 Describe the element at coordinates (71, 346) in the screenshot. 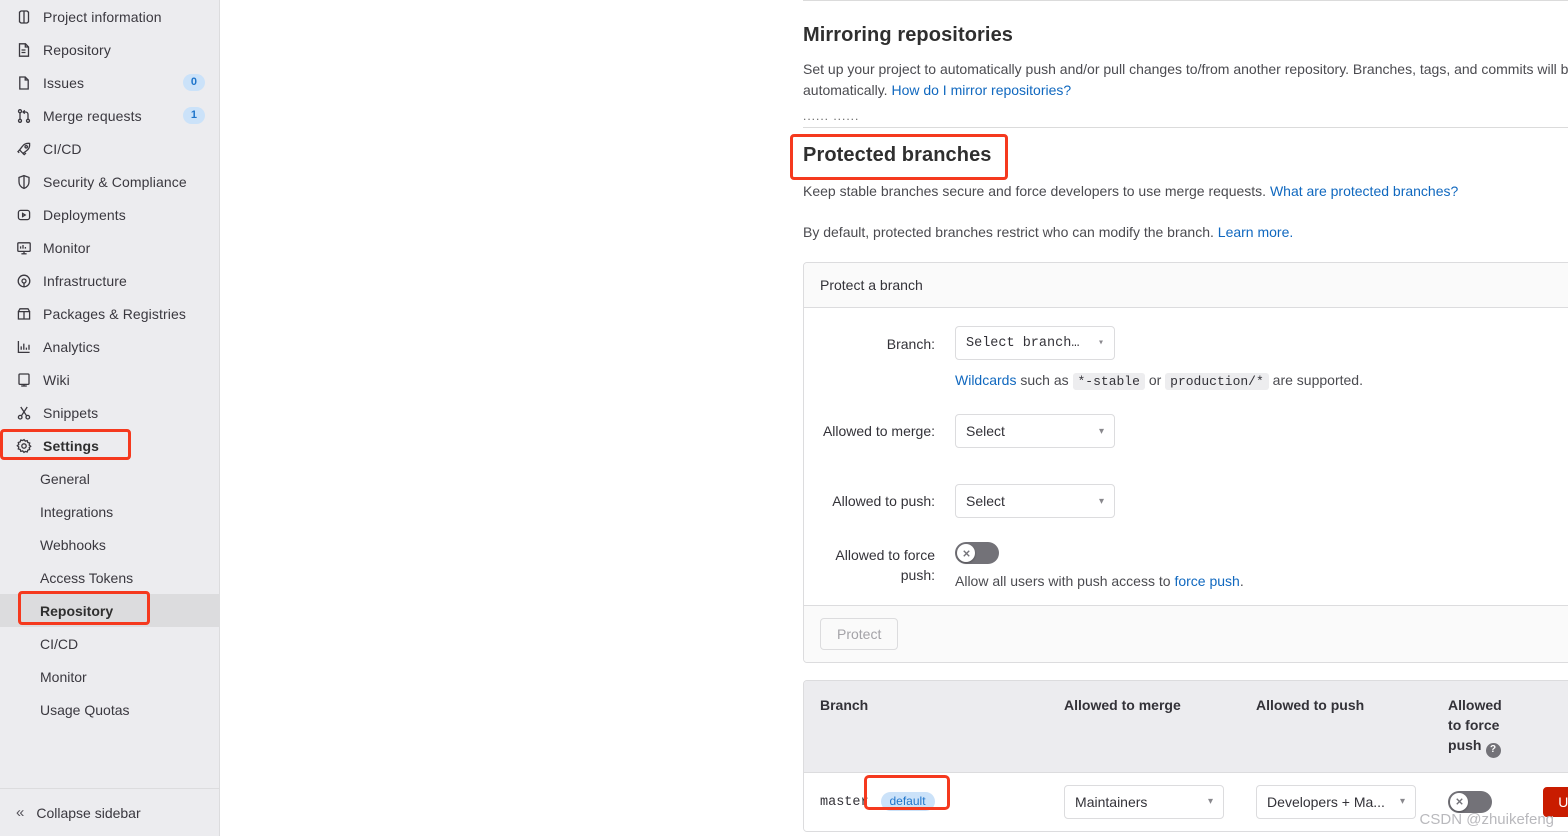

I see `sidebar-item-label: Analytics` at that location.